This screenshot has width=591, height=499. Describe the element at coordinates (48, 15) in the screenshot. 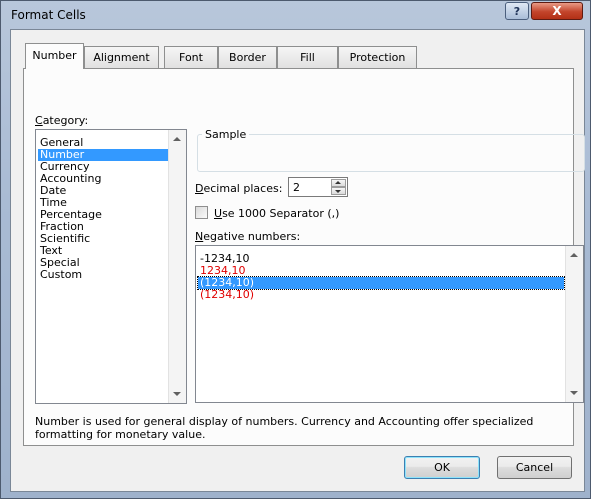

I see `dialog-title: Format Cells` at that location.